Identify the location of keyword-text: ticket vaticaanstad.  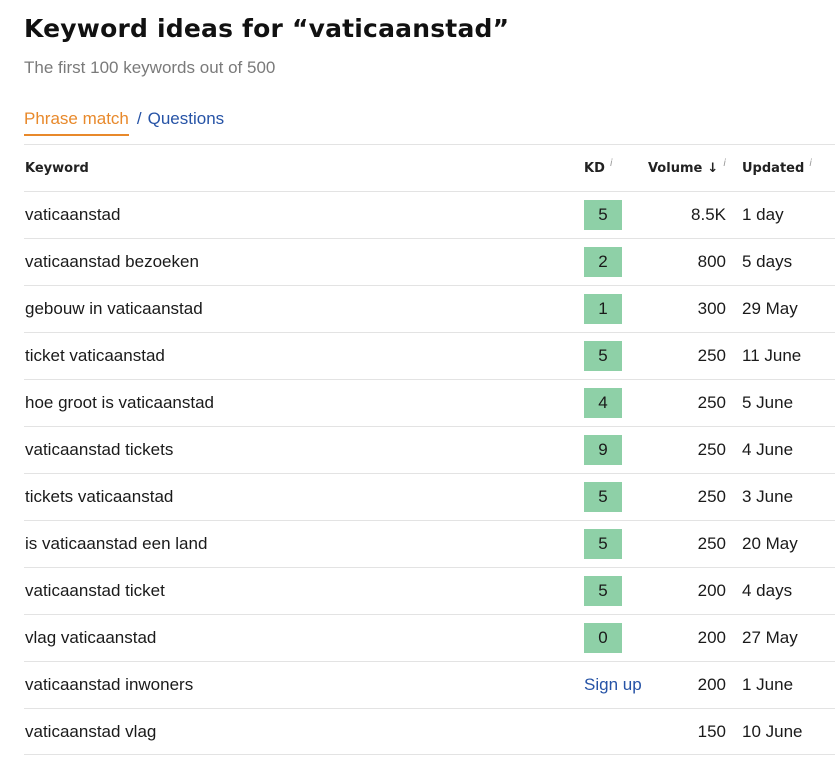
(95, 356).